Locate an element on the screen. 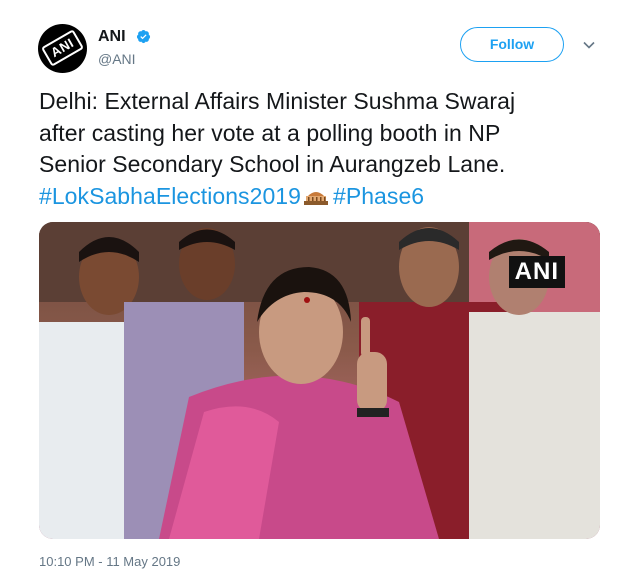 This screenshot has height=574, width=633. account-name: ANI is located at coordinates (112, 37).